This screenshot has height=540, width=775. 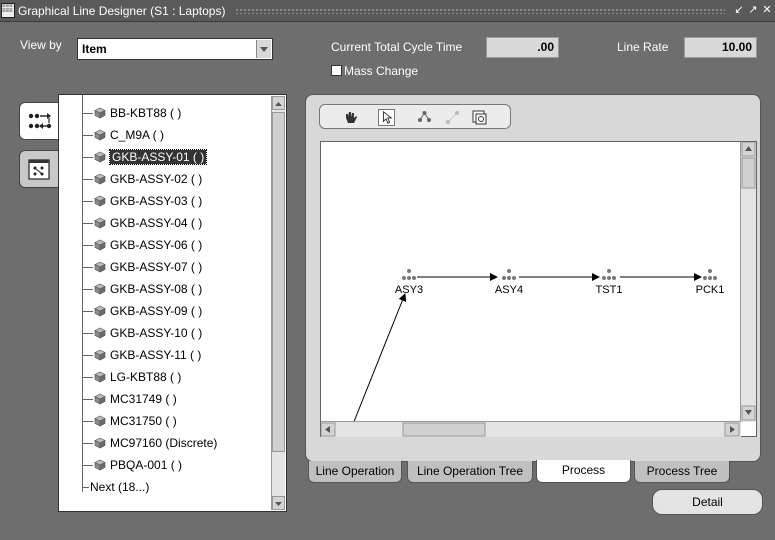 I want to click on tree-item: GKB-ASSY-01 ( ), so click(x=145, y=157).